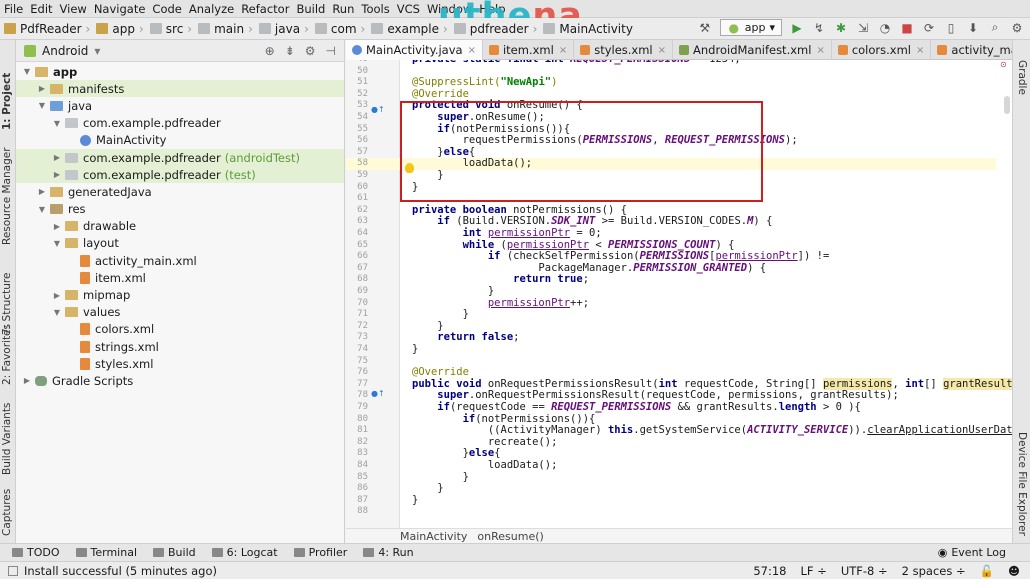 Image resolution: width=1030 pixels, height=579 pixels. I want to click on stop-icon: ■, so click(907, 28).